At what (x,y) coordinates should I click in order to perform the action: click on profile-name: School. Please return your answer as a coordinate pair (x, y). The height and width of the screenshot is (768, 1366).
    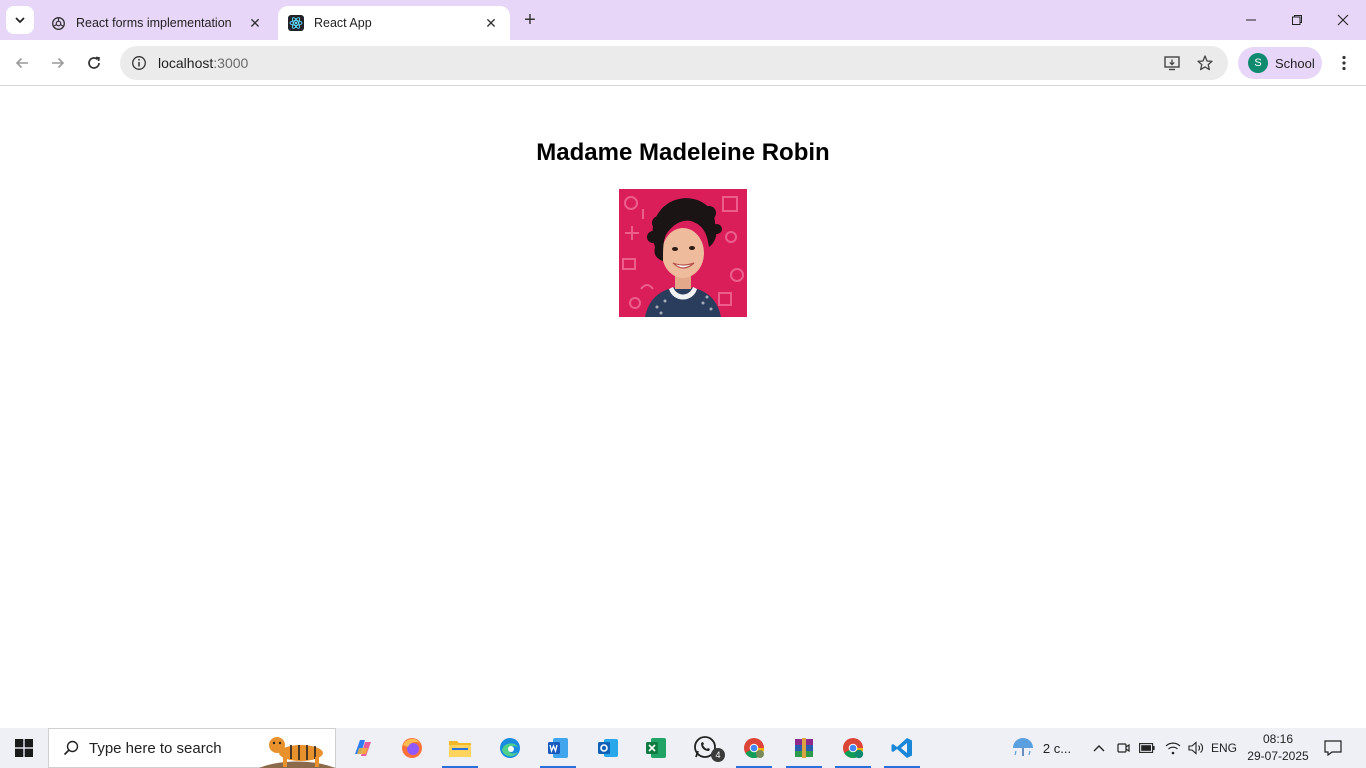
    Looking at the image, I should click on (1295, 63).